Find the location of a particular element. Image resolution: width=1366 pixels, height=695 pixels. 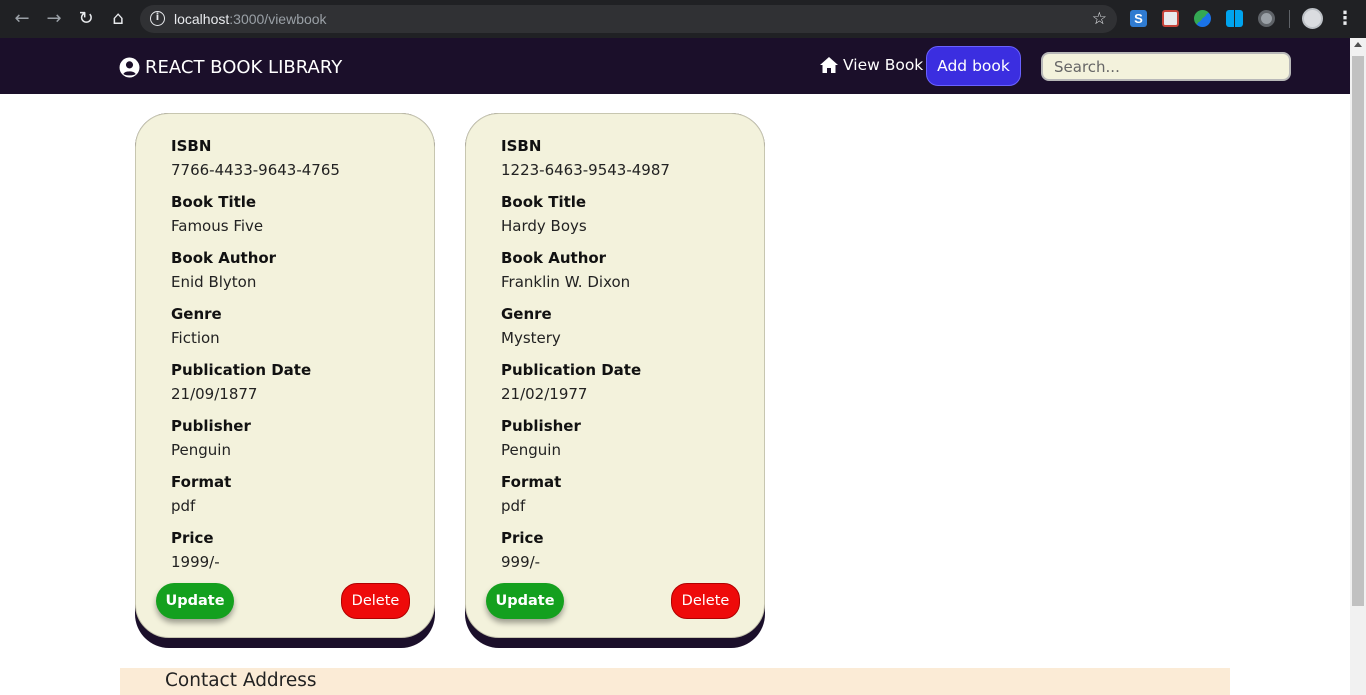

author-value: Enid Blyton is located at coordinates (214, 282).